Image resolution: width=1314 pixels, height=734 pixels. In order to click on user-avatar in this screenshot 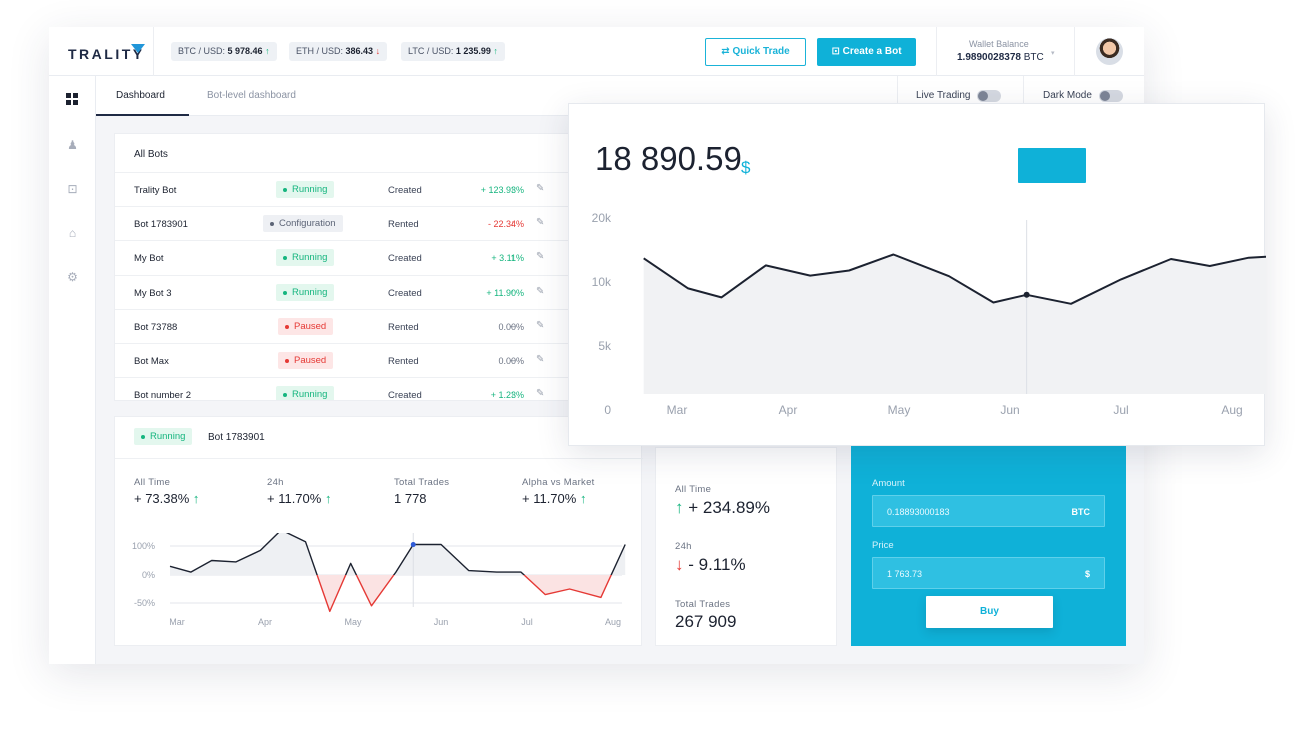, I will do `click(1109, 51)`.